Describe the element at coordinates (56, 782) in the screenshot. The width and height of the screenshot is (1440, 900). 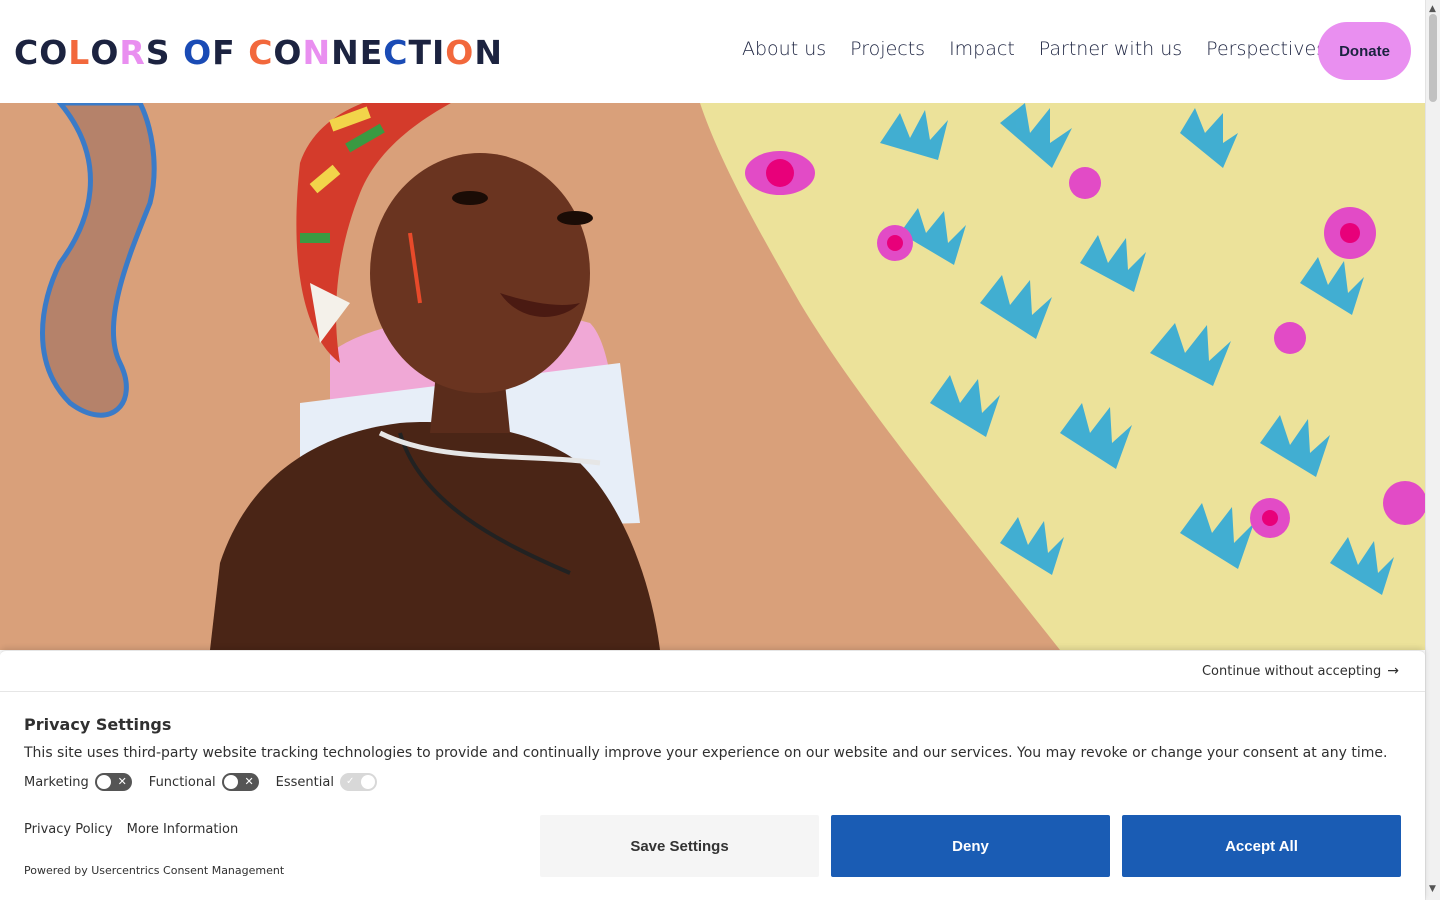
I see `toggle-marketing-label: Marketing` at that location.